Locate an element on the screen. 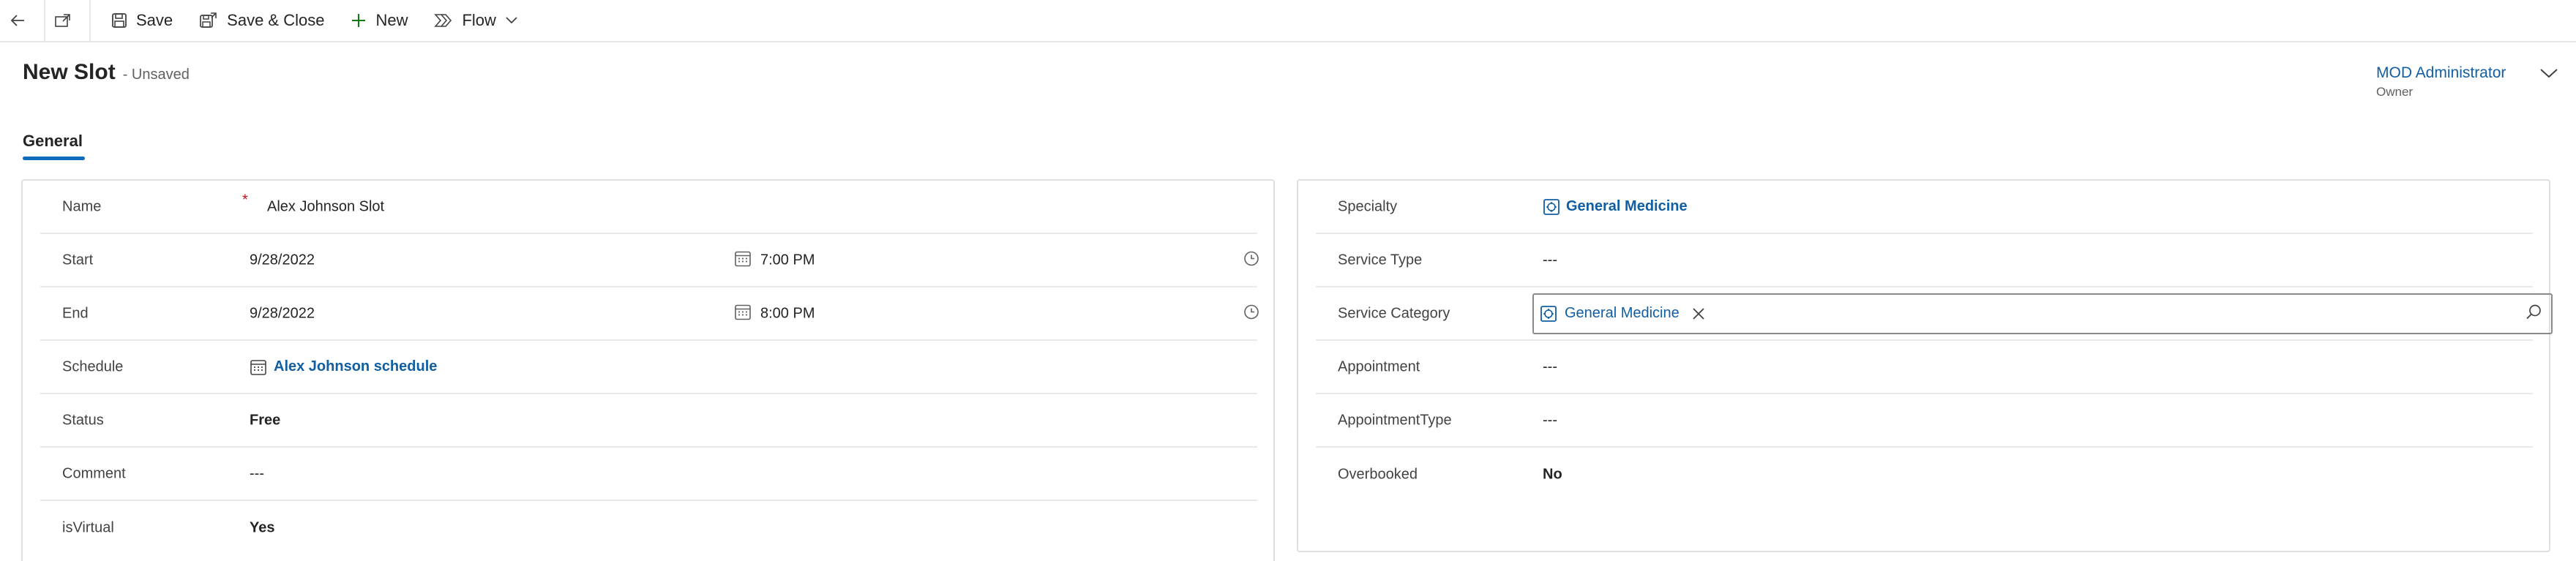  new-button: New is located at coordinates (379, 21).